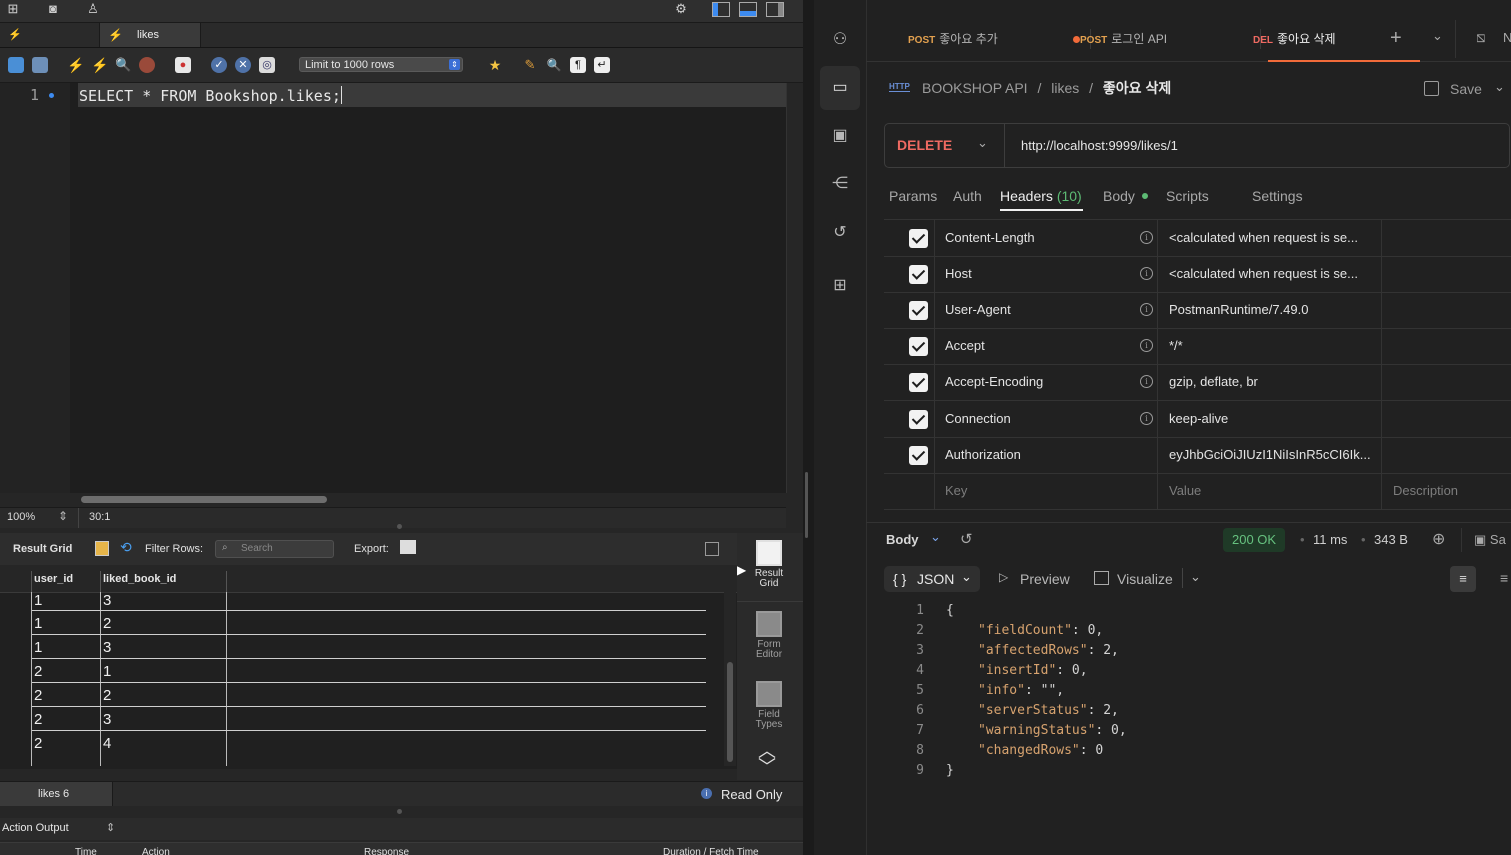 The image size is (1511, 855). I want to click on zoom-stepper-icon: ⇕, so click(63, 516).